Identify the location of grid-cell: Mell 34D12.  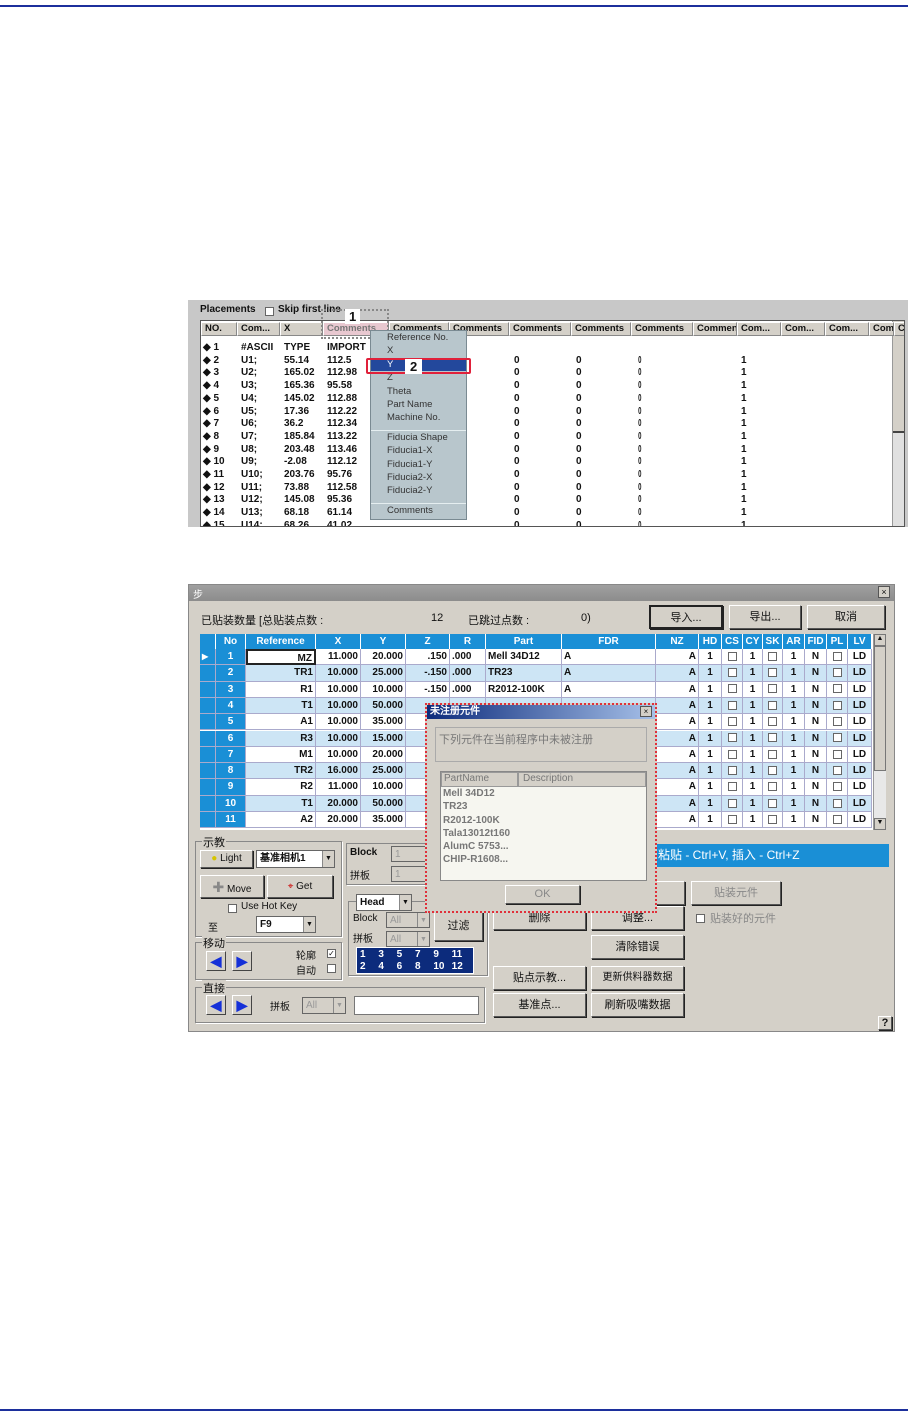
(524, 657).